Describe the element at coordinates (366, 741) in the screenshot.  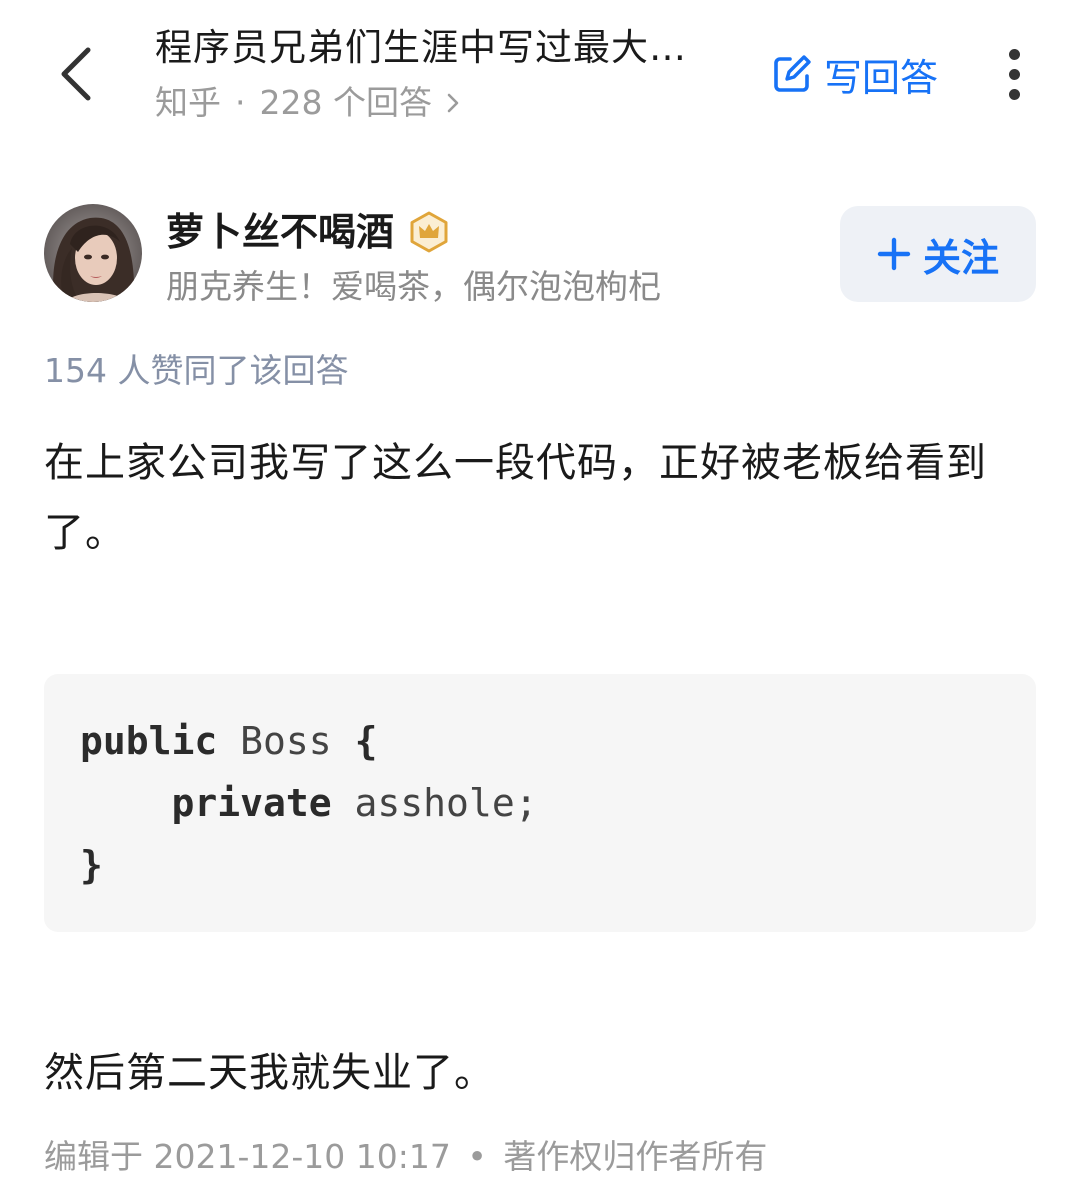
I see `code-brace: {` at that location.